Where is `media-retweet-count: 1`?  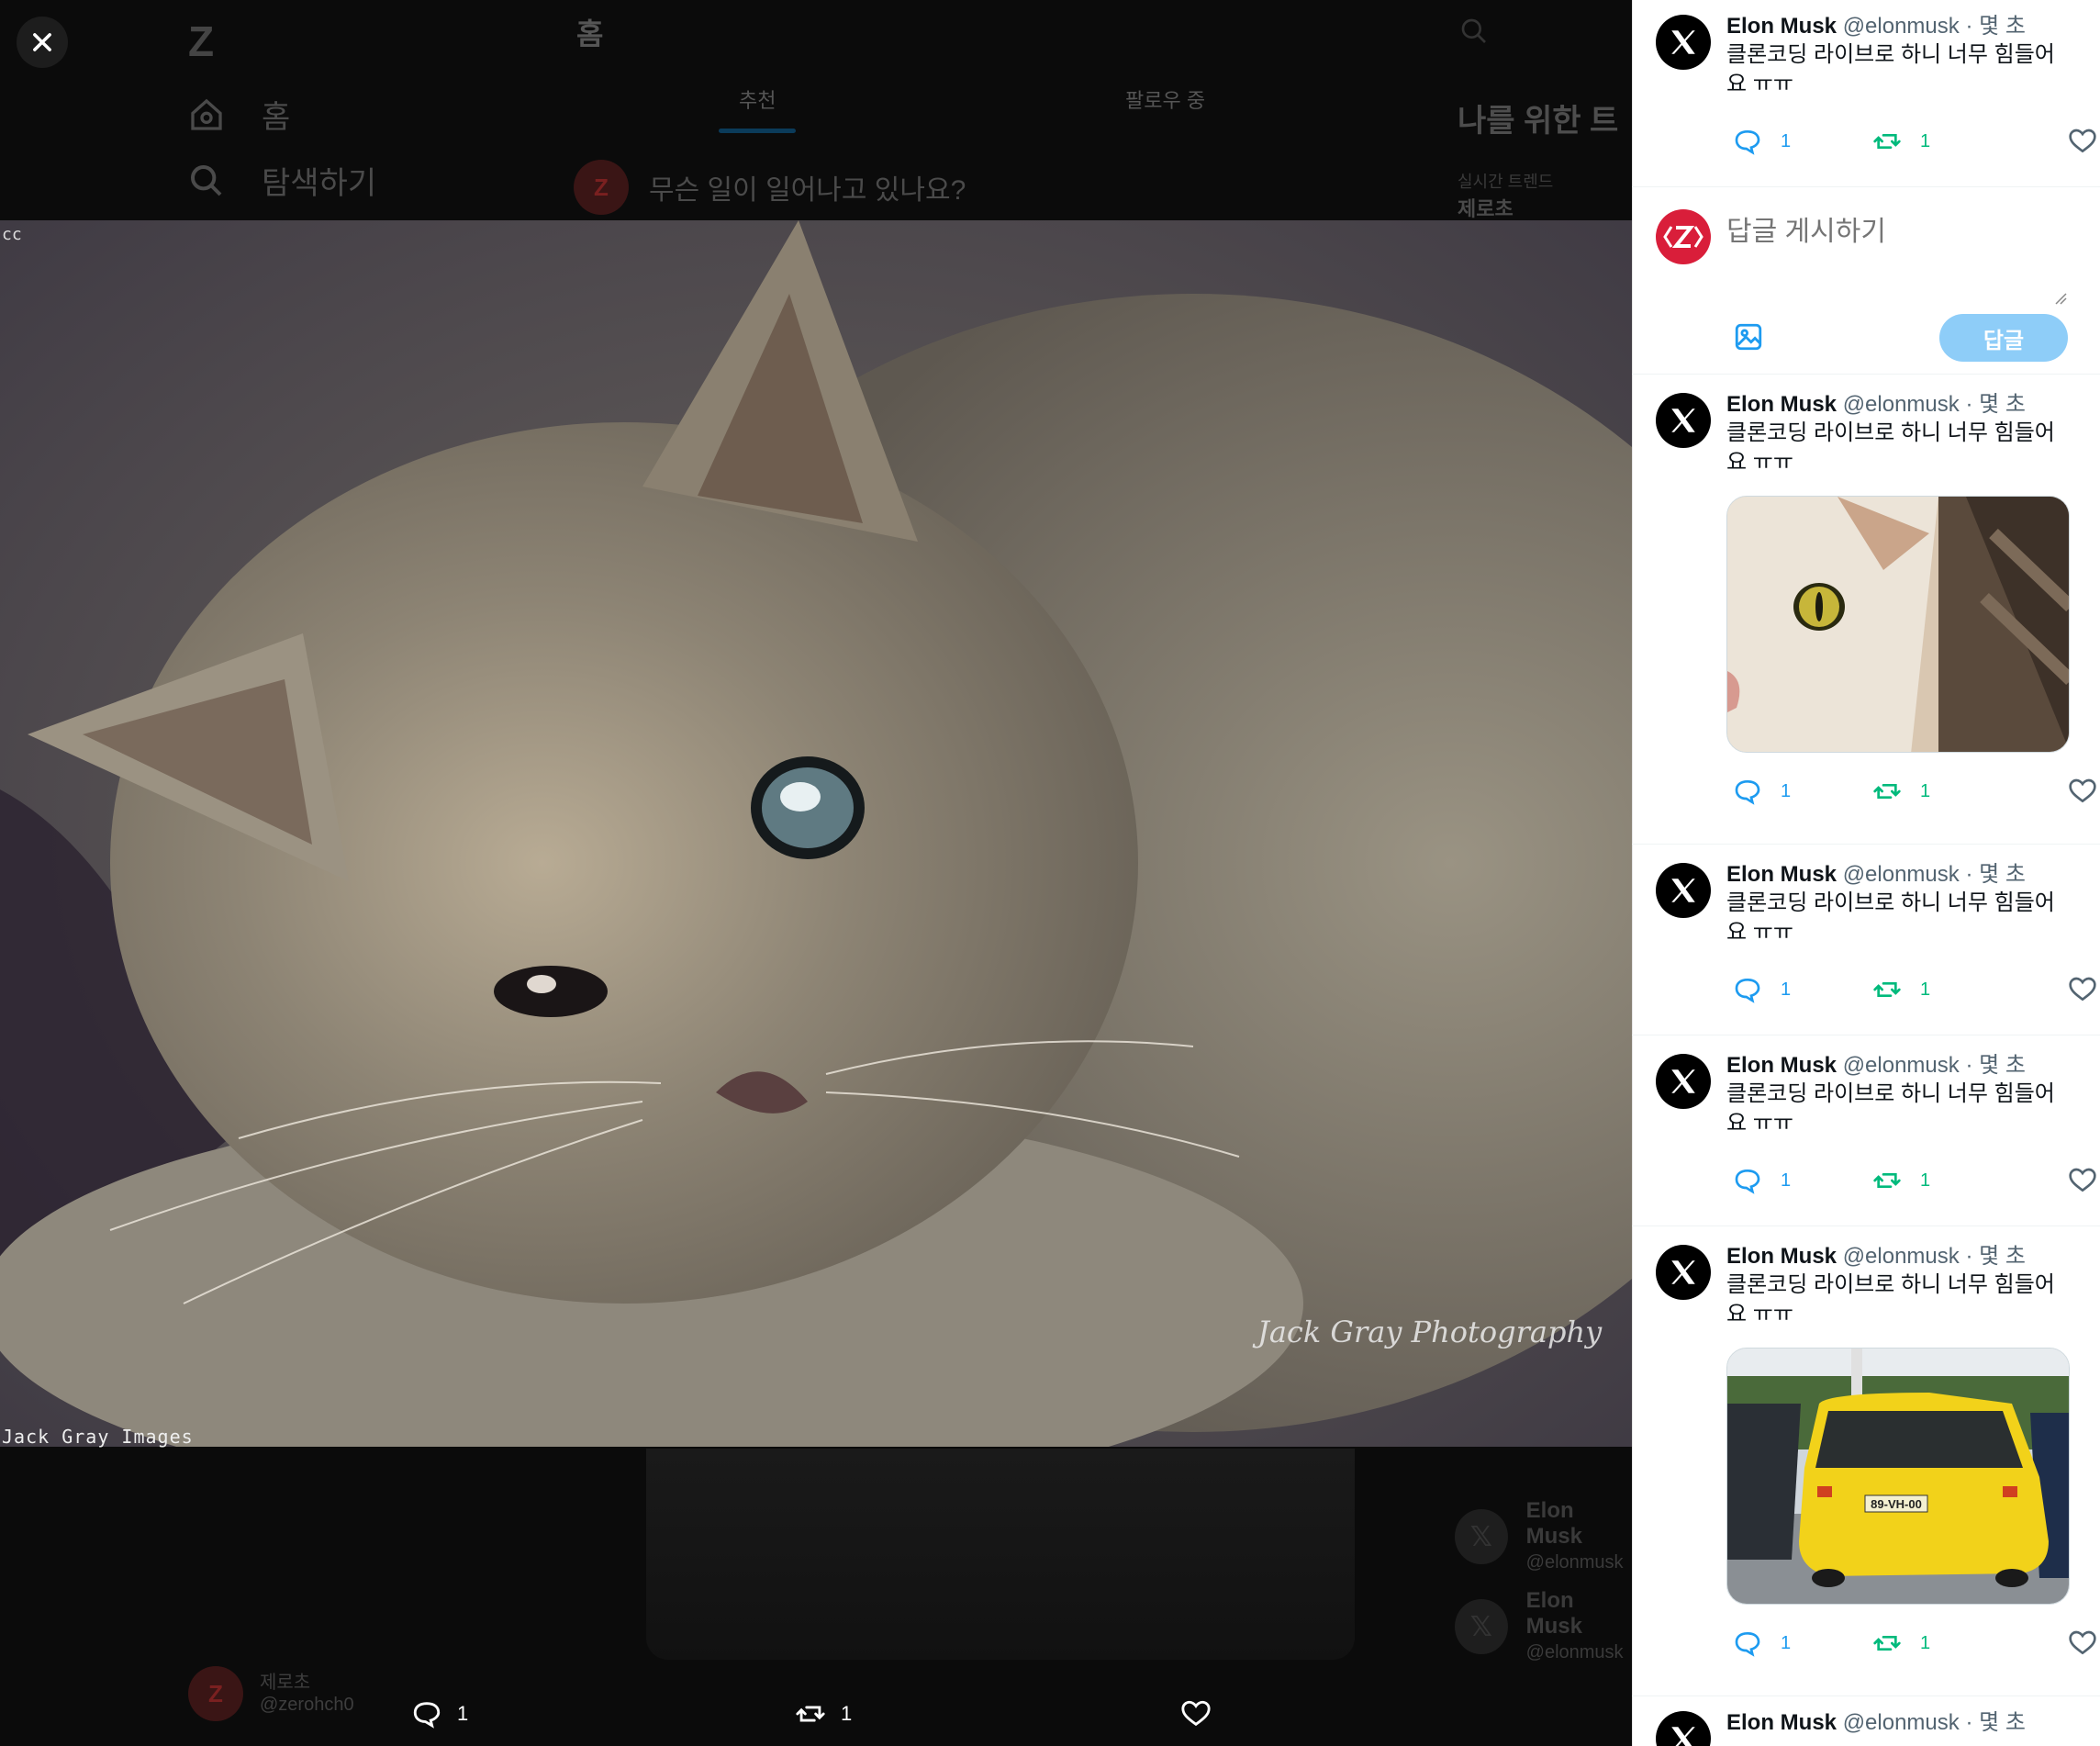
media-retweet-count: 1 is located at coordinates (847, 1713).